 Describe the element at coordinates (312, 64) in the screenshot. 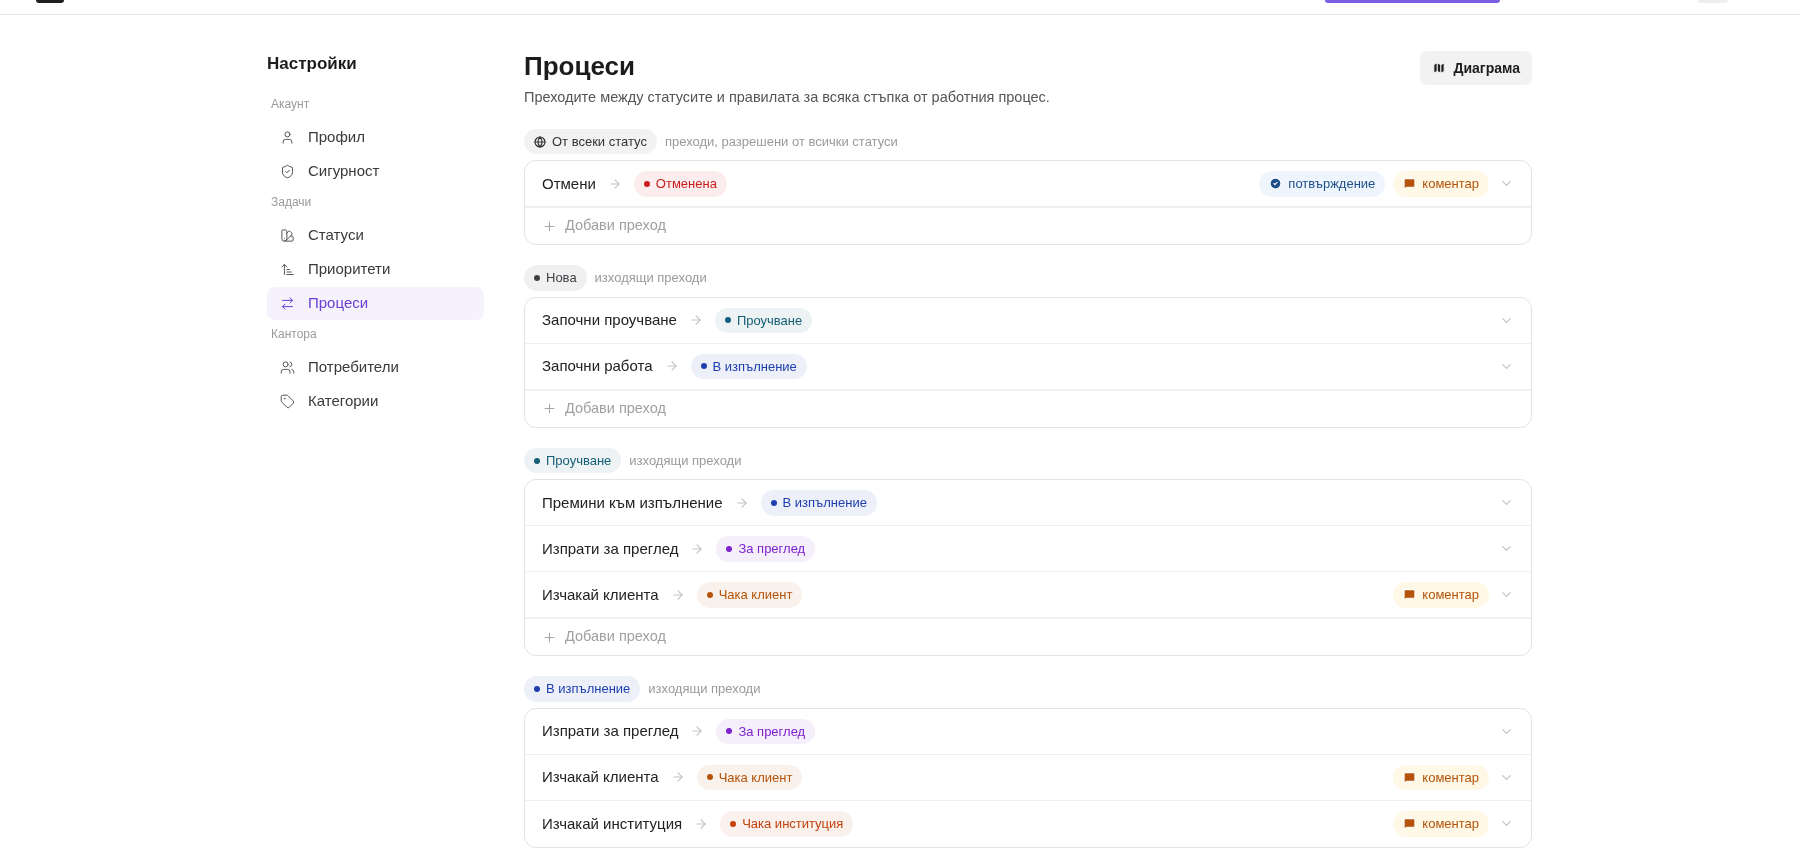

I see `sidebar-title: Настройки` at that location.